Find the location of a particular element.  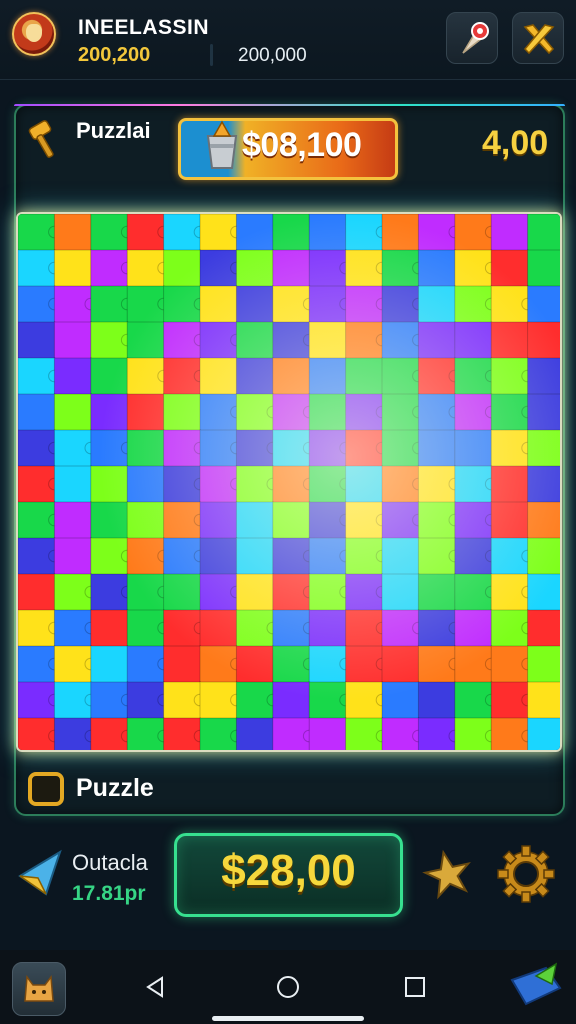

multiplier-value: 4,00 is located at coordinates (515, 143).